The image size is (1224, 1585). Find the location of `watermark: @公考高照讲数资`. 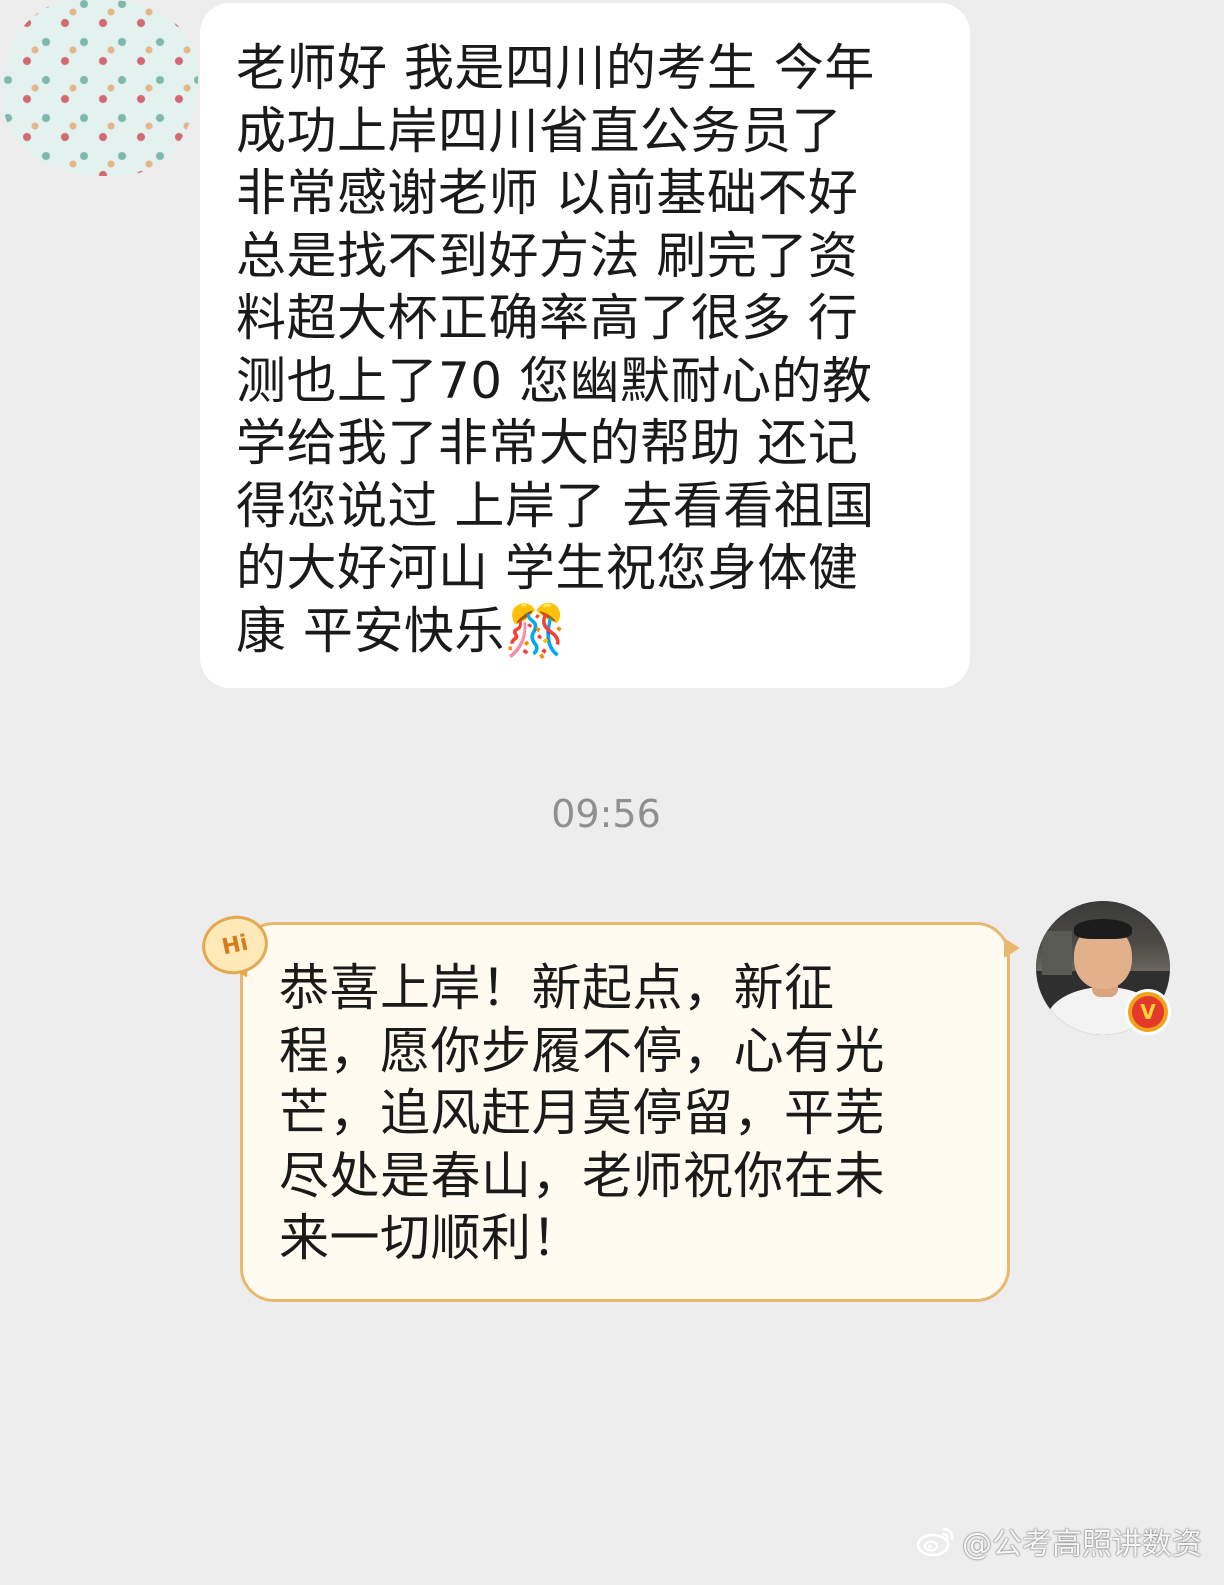

watermark: @公考高照讲数资 is located at coordinates (1059, 1541).